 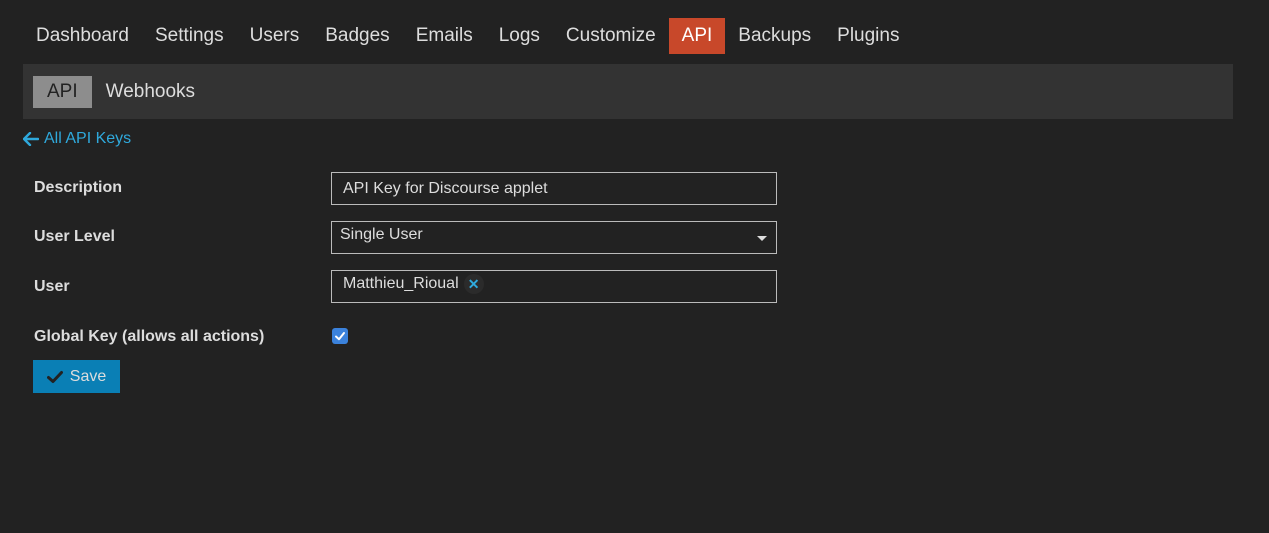 What do you see at coordinates (697, 36) in the screenshot?
I see `nav-item-api: API` at bounding box center [697, 36].